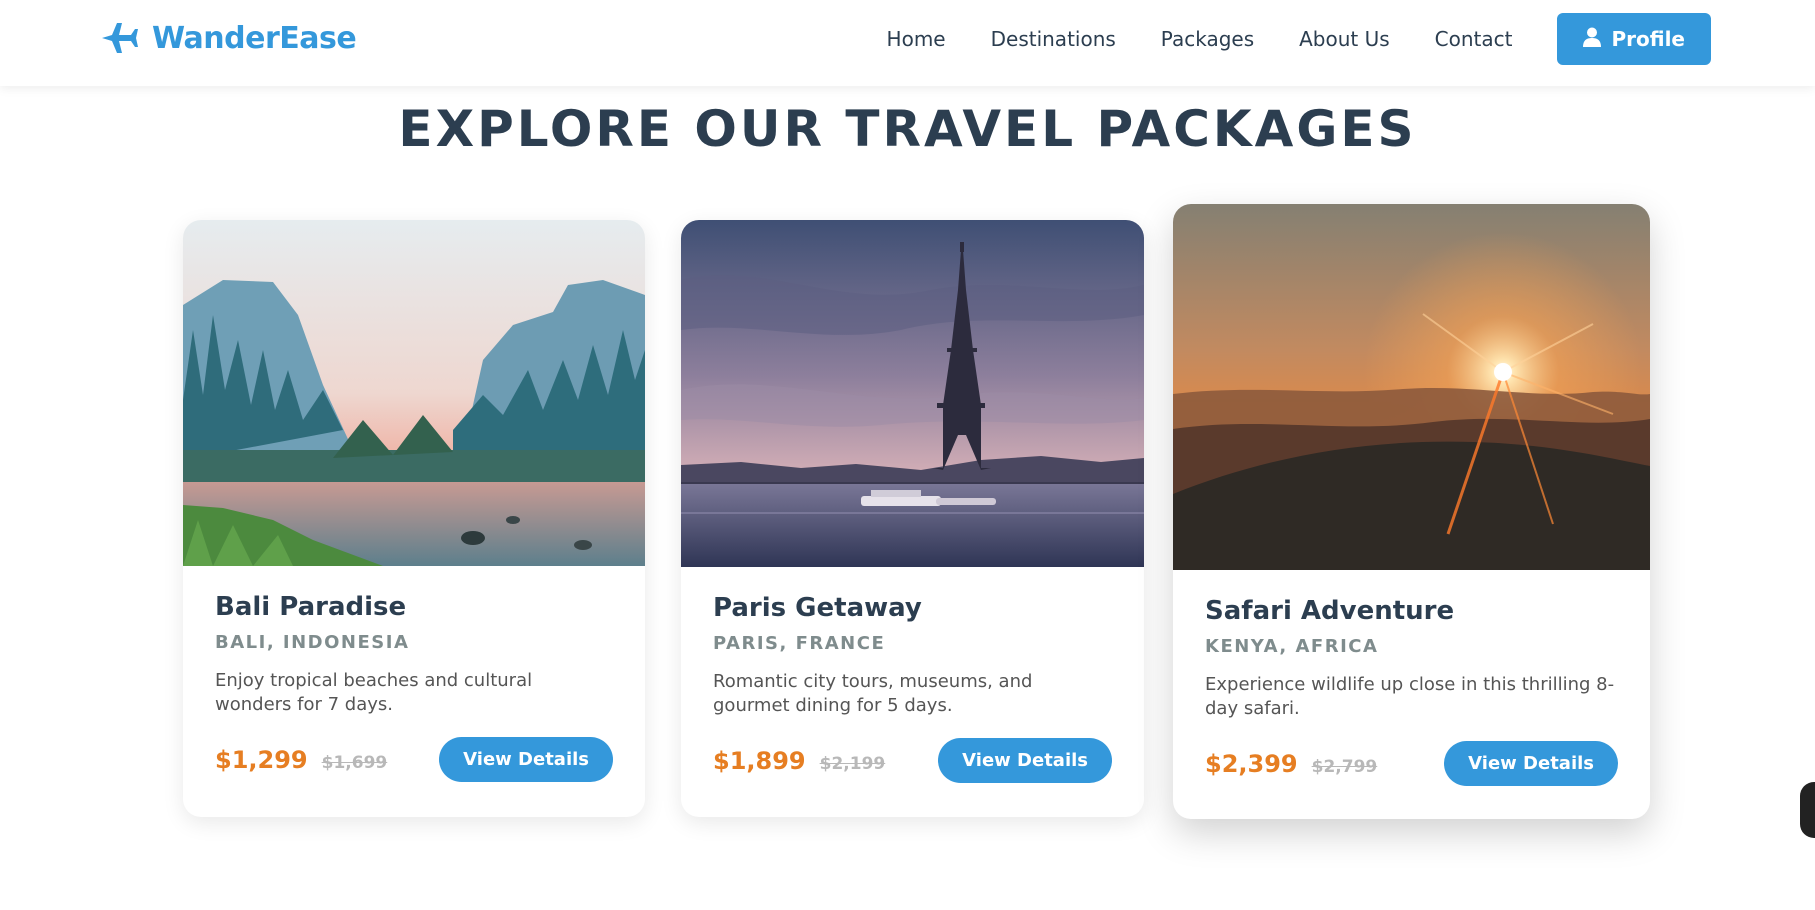  Describe the element at coordinates (912, 760) in the screenshot. I see `card-footer: $1,899 $2,199 View Details` at that location.